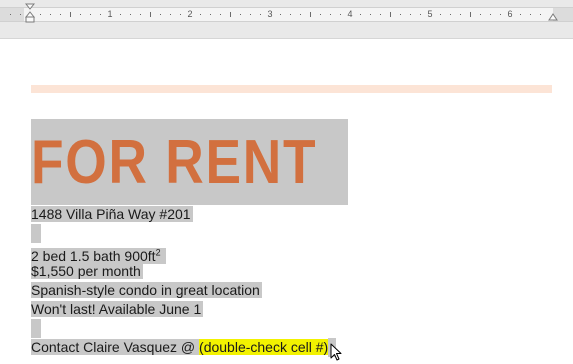 This screenshot has width=573, height=364. Describe the element at coordinates (174, 162) in the screenshot. I see `document-heading: FOR RENT` at that location.